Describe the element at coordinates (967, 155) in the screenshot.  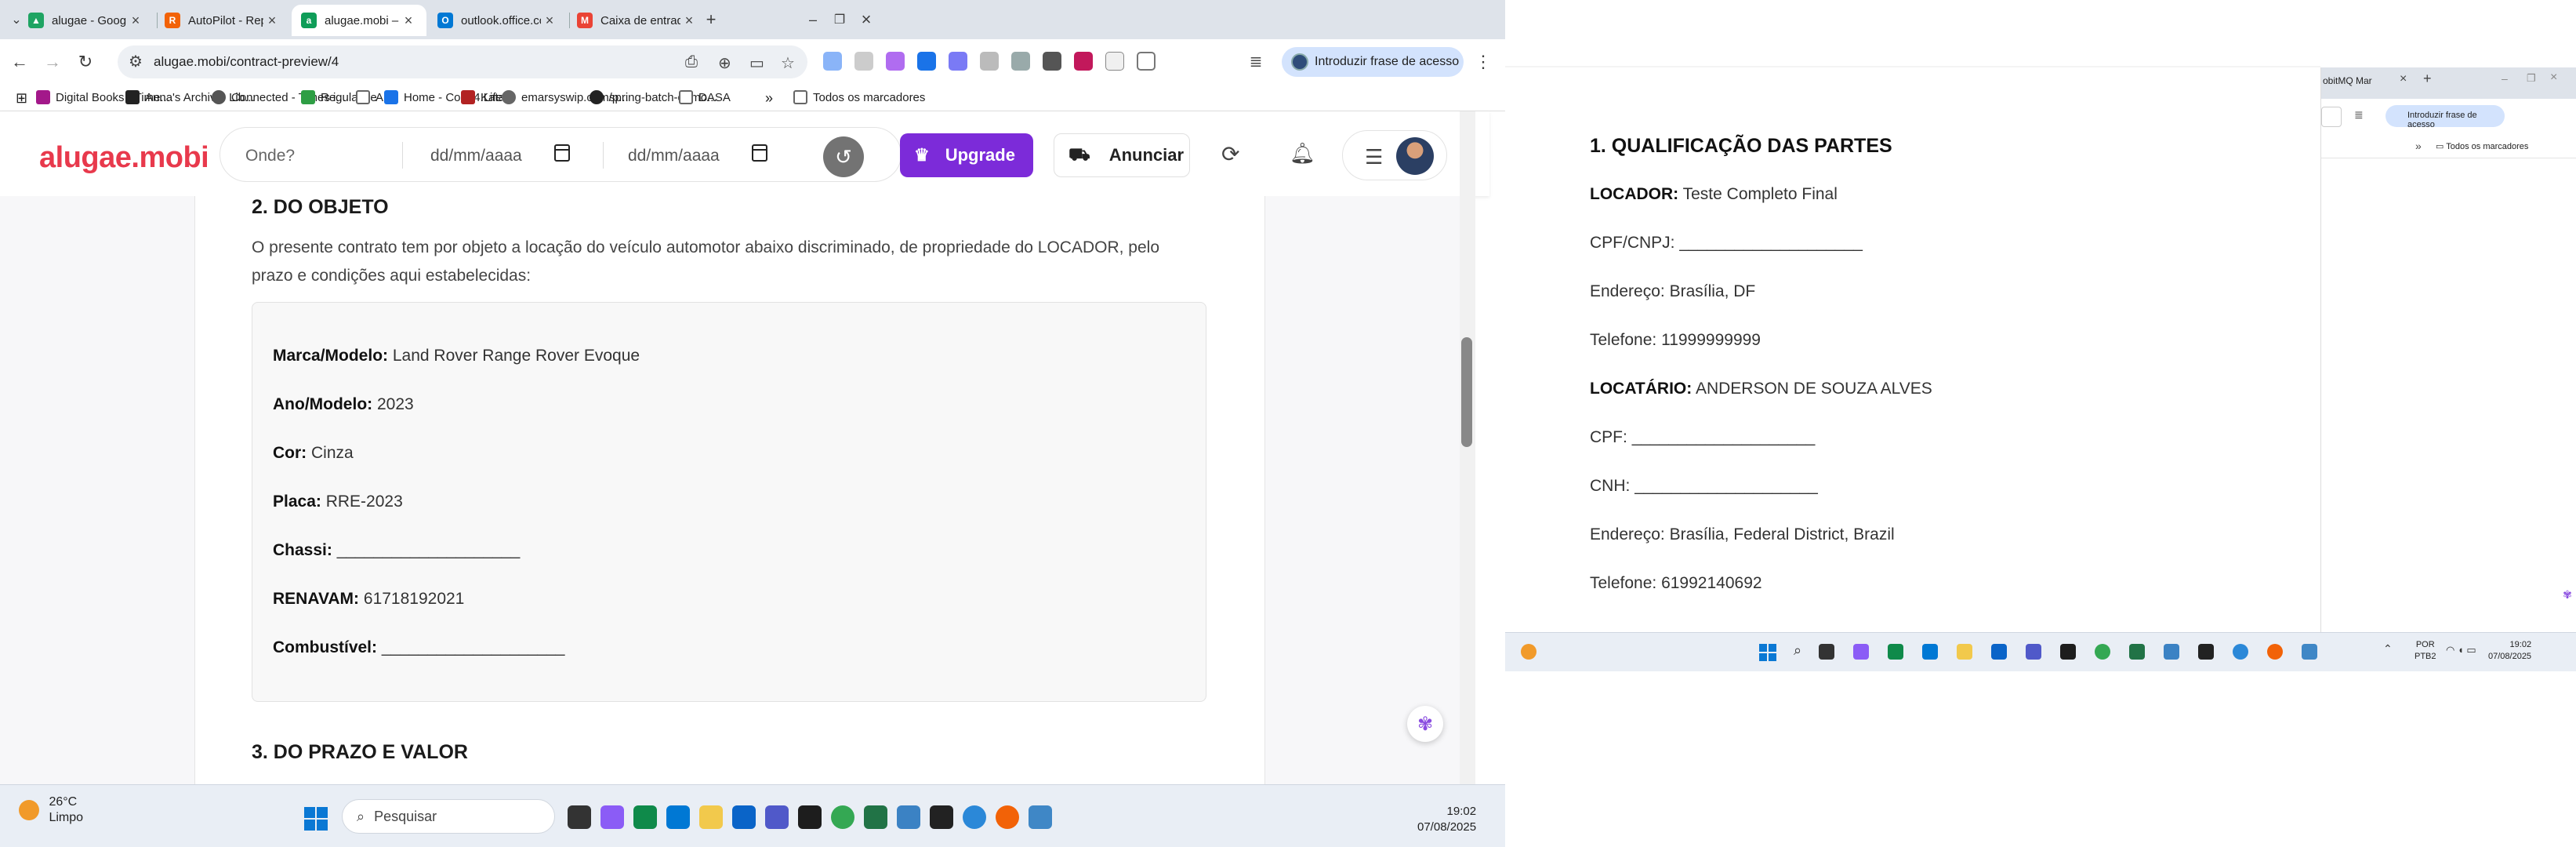
I see `upgrade-button: ♛ Upgrade` at that location.